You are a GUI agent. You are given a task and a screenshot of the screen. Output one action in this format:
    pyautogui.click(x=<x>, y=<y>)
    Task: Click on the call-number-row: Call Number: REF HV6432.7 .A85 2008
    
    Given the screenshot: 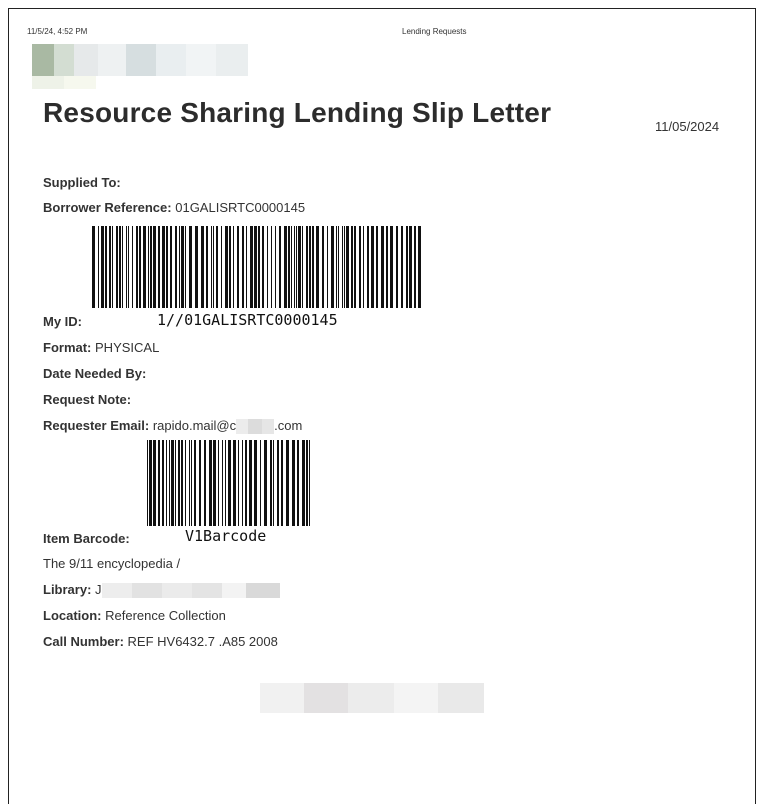 What is the action you would take?
    pyautogui.click(x=160, y=641)
    